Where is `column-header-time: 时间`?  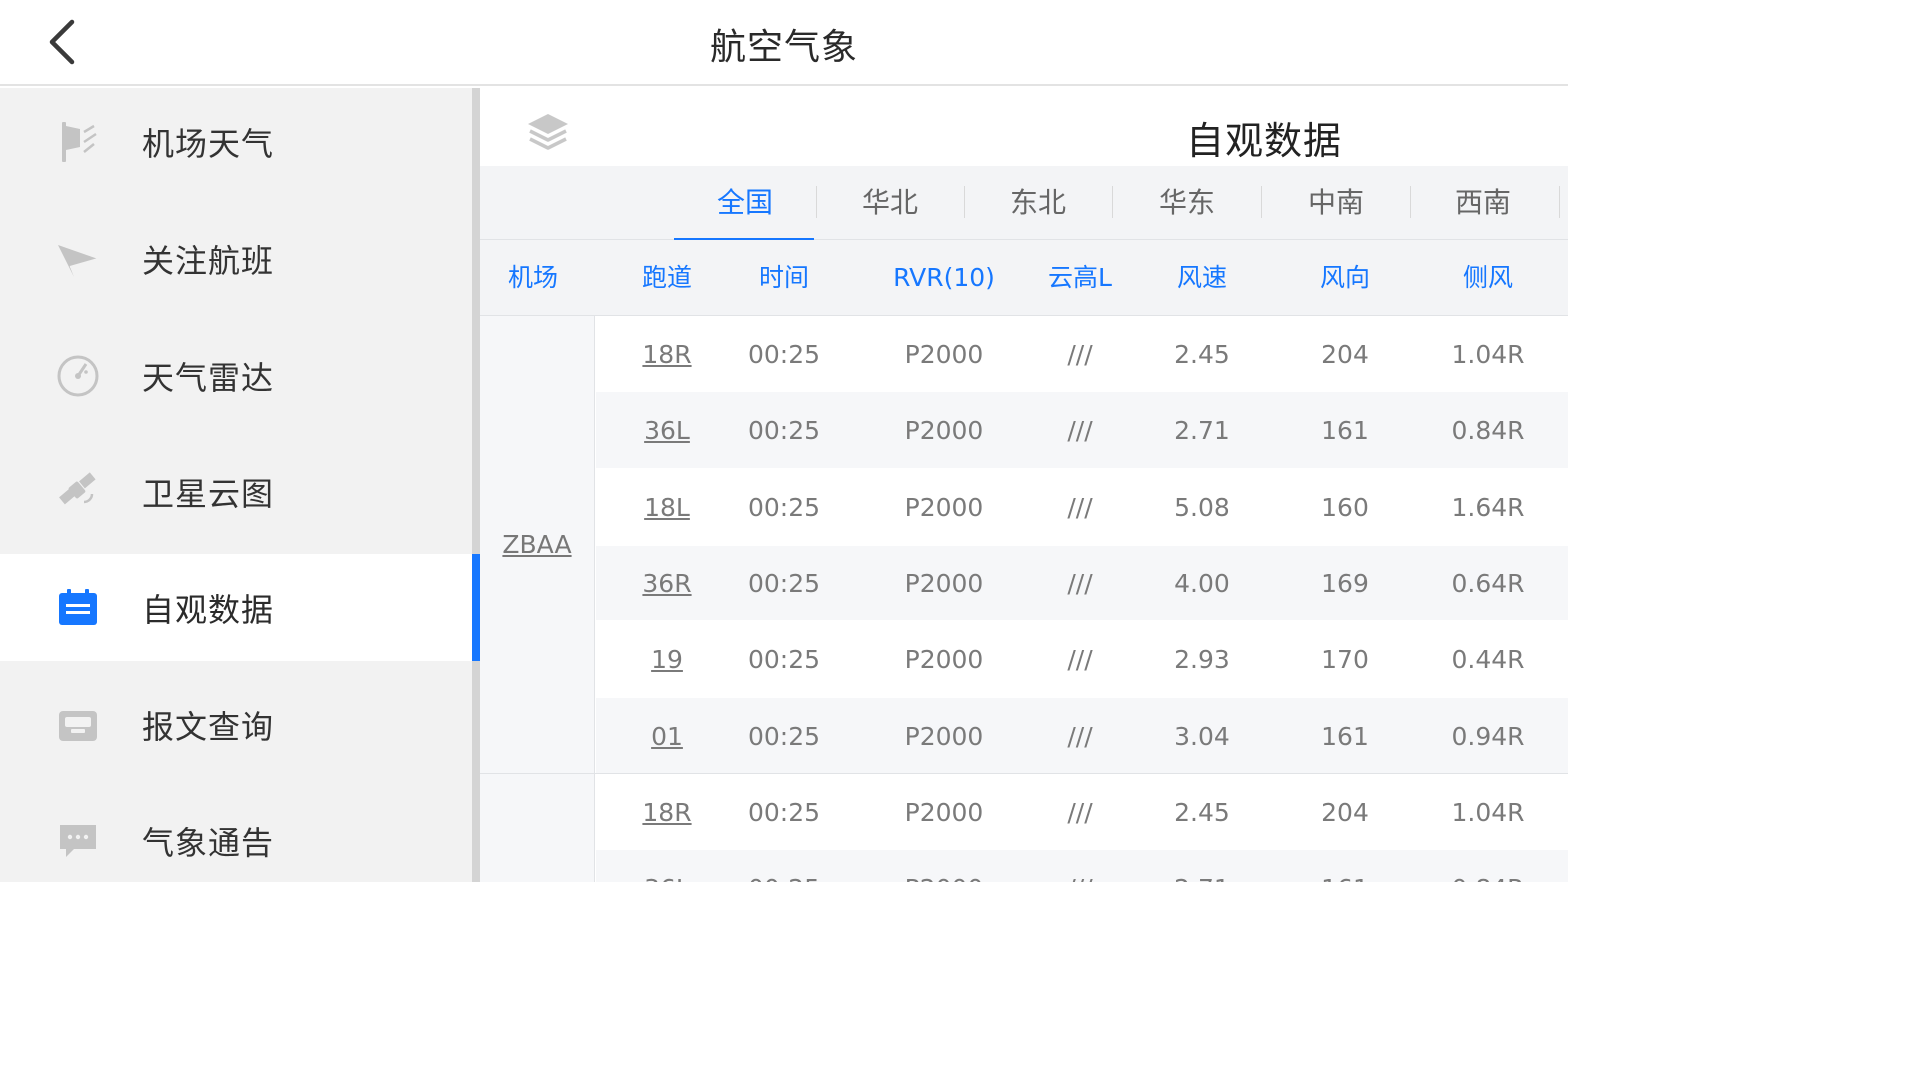
column-header-time: 时间 is located at coordinates (784, 278).